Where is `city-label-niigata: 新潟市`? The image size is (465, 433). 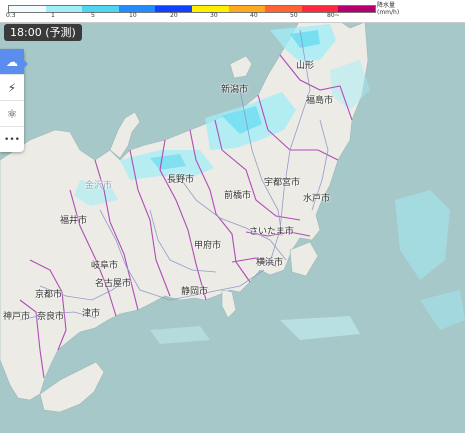 city-label-niigata: 新潟市 is located at coordinates (235, 90).